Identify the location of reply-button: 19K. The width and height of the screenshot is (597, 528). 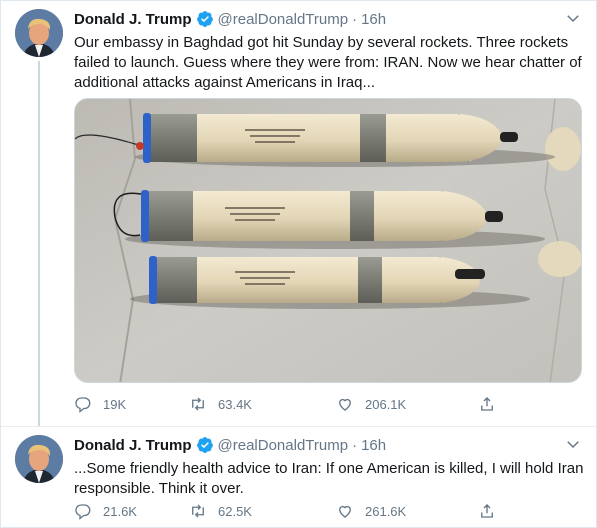
(100, 404).